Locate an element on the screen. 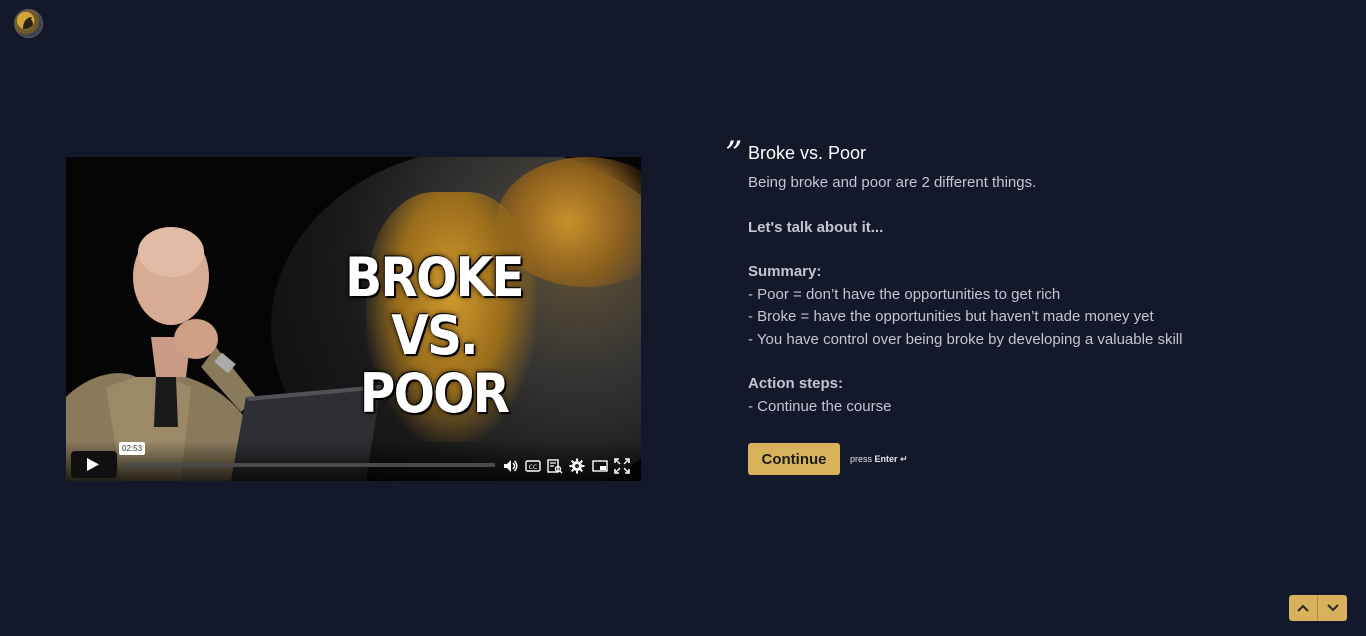 The height and width of the screenshot is (636, 1366). picture-in-picture-icon is located at coordinates (600, 466).